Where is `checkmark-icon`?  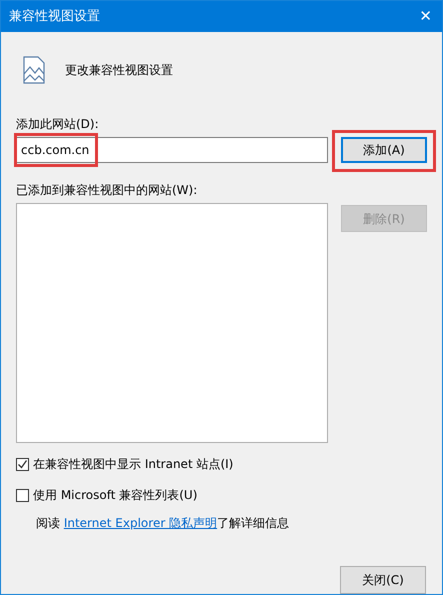 checkmark-icon is located at coordinates (22, 464).